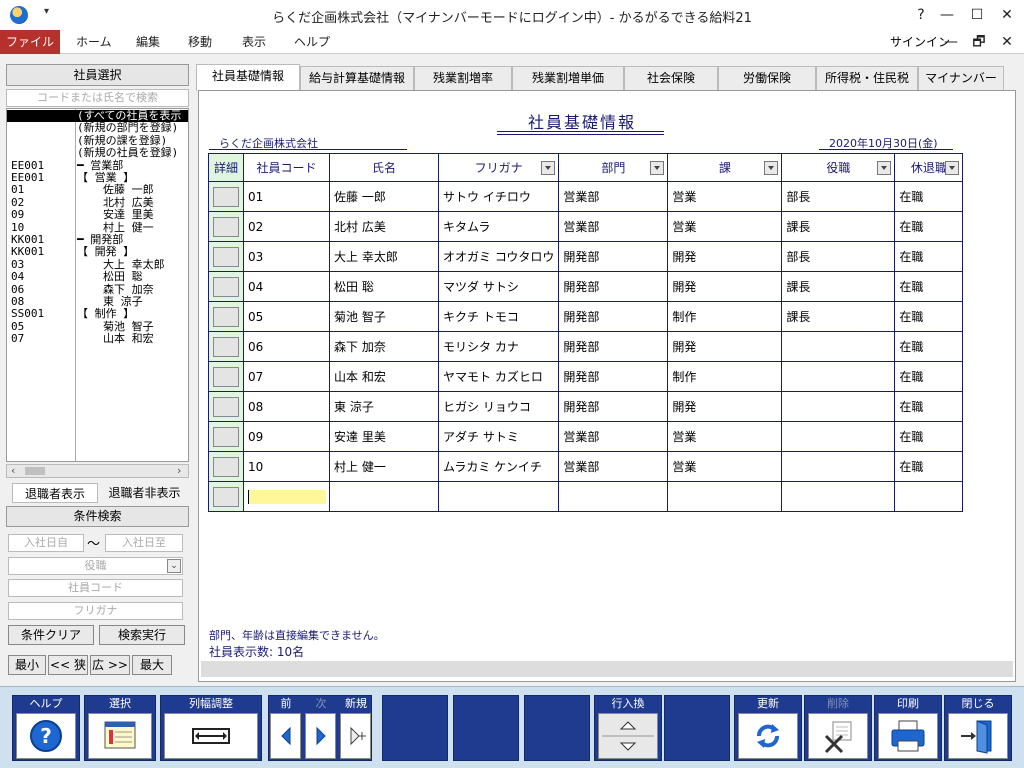  Describe the element at coordinates (68, 665) in the screenshot. I see `width-narrow-button: << 狭` at that location.